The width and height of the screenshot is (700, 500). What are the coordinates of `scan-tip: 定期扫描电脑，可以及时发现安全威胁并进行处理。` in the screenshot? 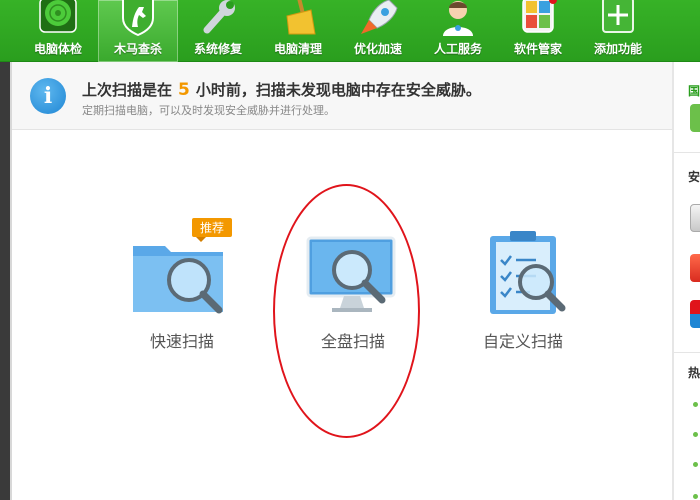 It's located at (208, 110).